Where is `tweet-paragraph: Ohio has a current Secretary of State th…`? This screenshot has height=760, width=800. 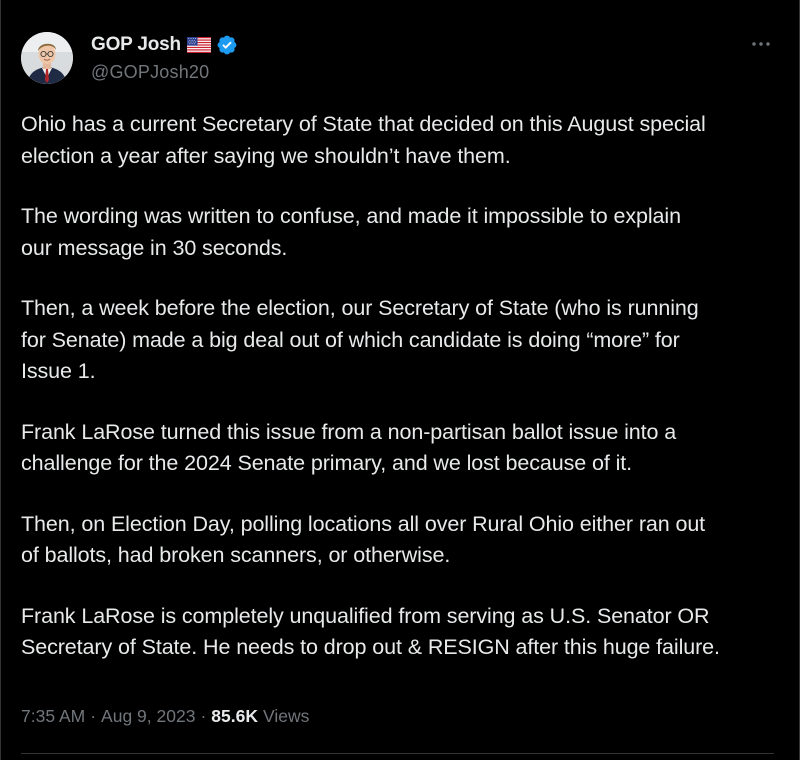 tweet-paragraph: Ohio has a current Secretary of State th… is located at coordinates (363, 140).